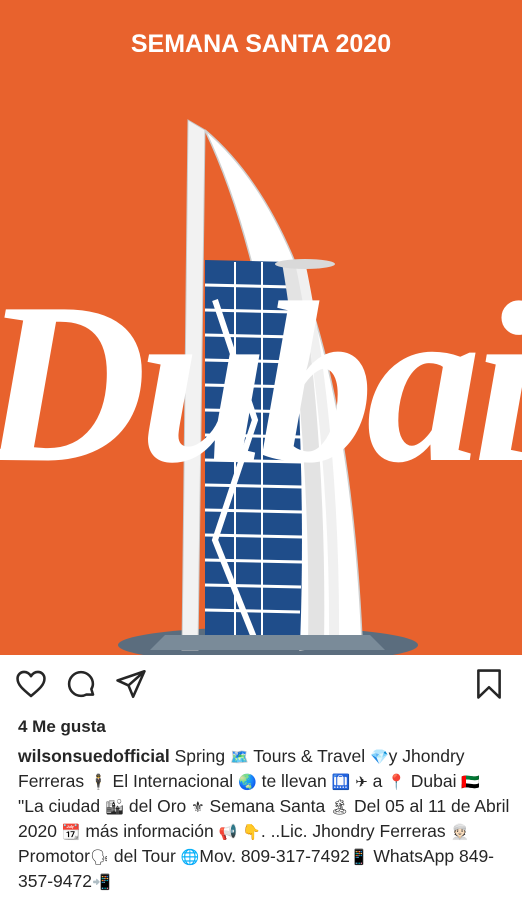 The width and height of the screenshot is (522, 922). What do you see at coordinates (149, 831) in the screenshot?
I see `caption-text: más información` at bounding box center [149, 831].